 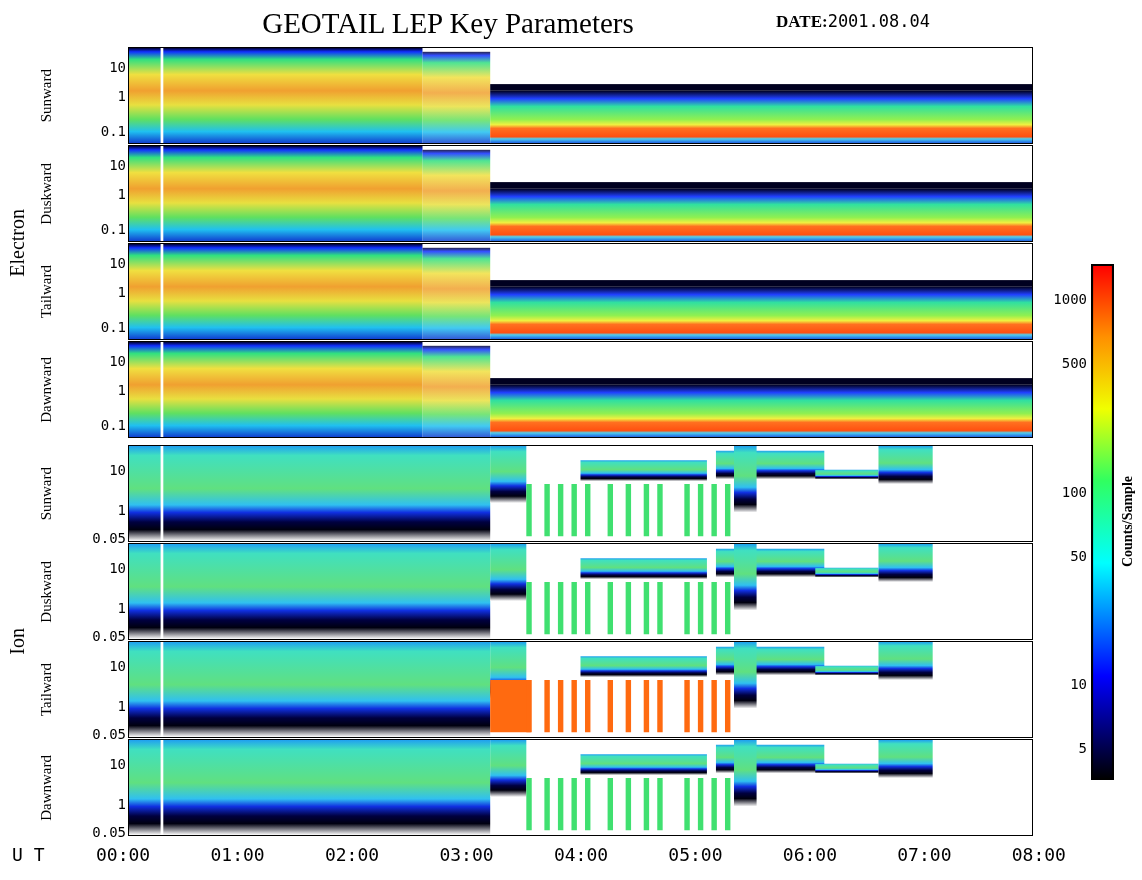 I want to click on axis-tick-label: 05:00, so click(x=695, y=855).